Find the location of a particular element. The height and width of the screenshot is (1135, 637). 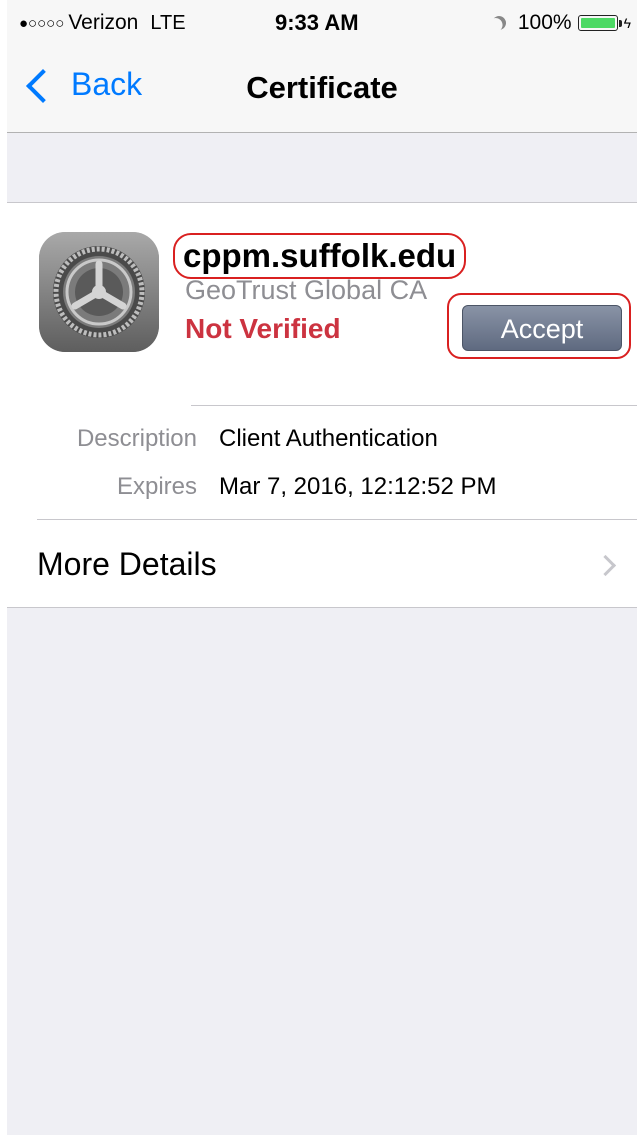

battery-tip is located at coordinates (620, 23).